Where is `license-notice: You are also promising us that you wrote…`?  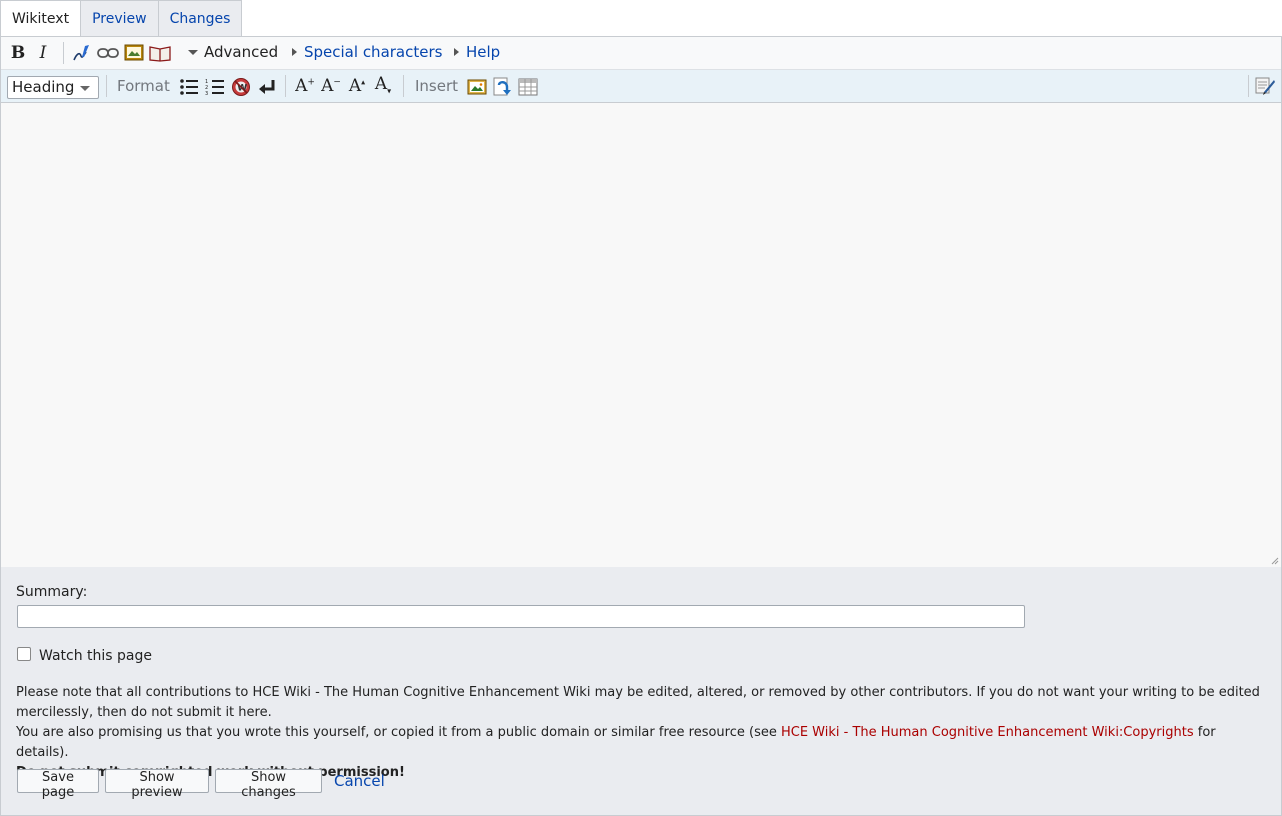
license-notice: You are also promising us that you wrote… is located at coordinates (616, 742).